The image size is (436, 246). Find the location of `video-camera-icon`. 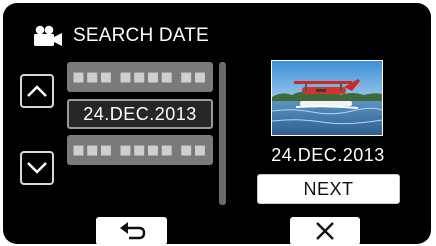

video-camera-icon is located at coordinates (48, 35).